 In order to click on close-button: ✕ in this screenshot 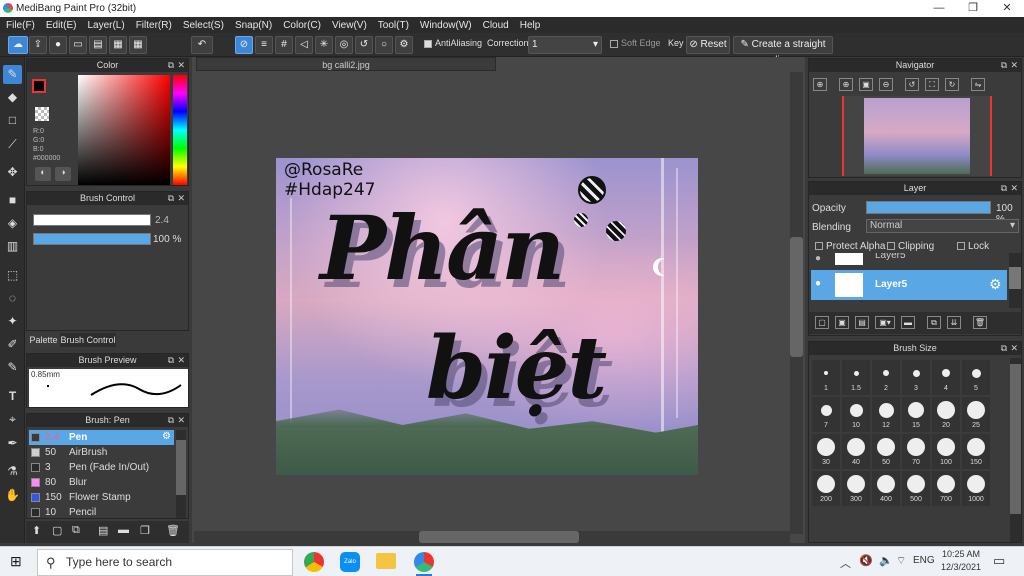, I will do `click(1007, 8)`.